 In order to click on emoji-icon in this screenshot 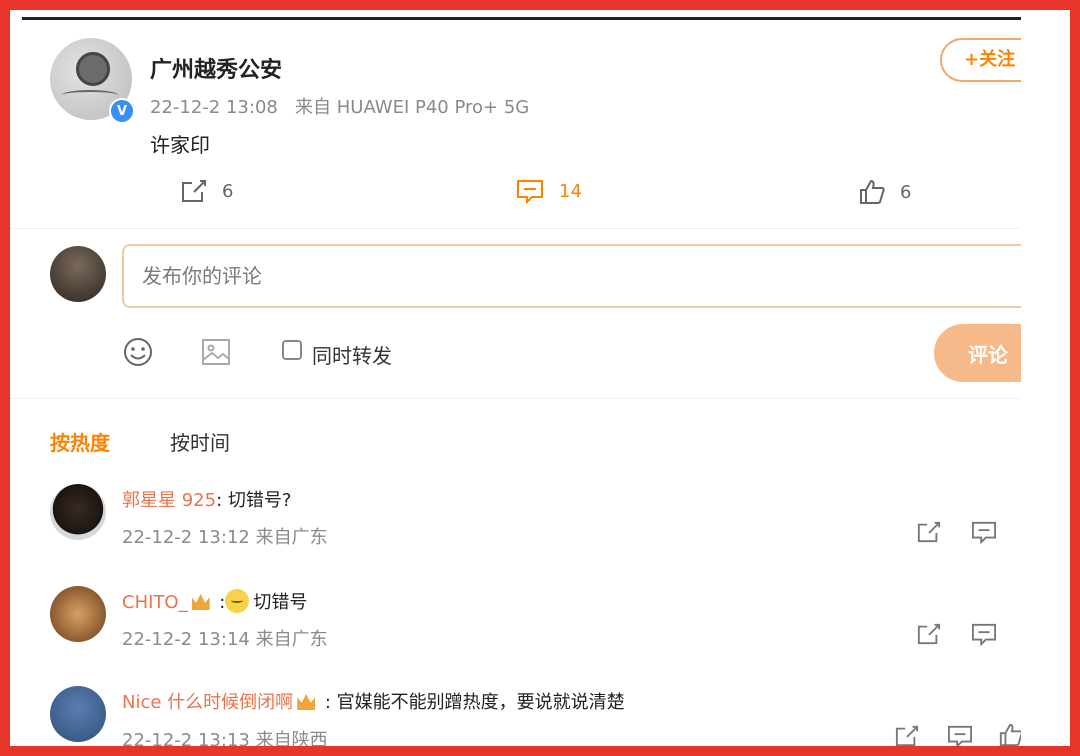, I will do `click(138, 352)`.